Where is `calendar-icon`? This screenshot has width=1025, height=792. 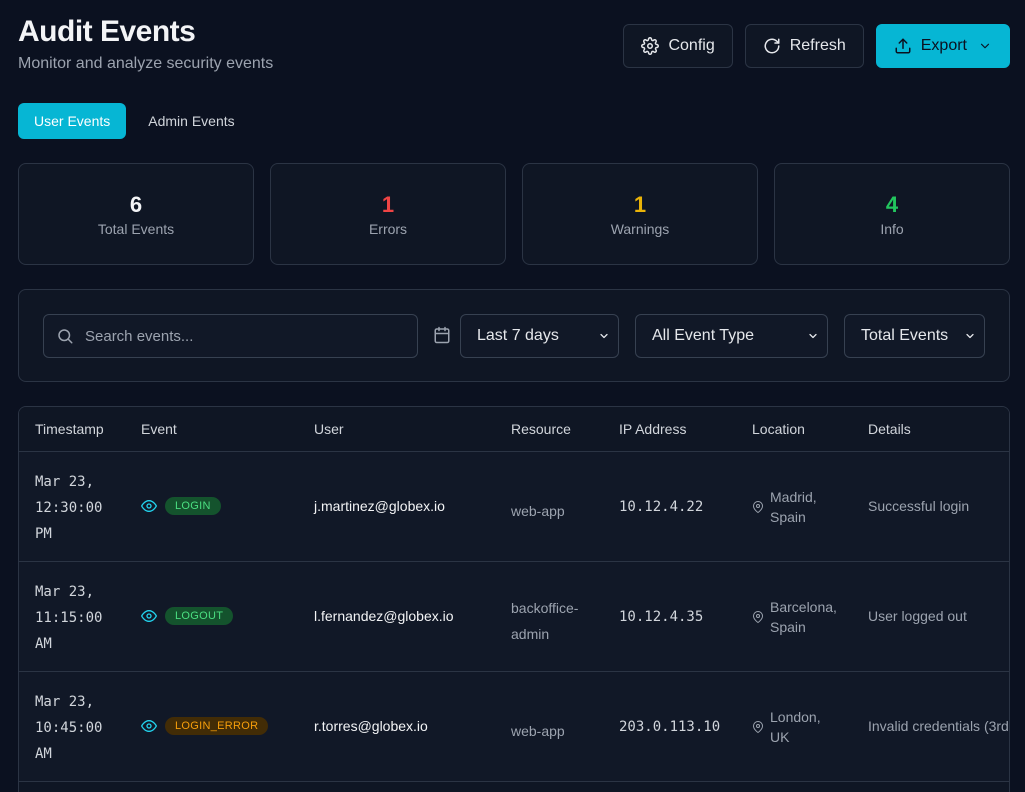 calendar-icon is located at coordinates (442, 335).